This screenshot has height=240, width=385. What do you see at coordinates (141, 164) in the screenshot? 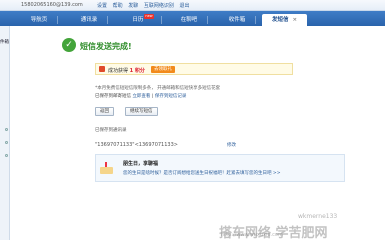
I see `birthday-heading: 朋生日，享聊福` at bounding box center [141, 164].